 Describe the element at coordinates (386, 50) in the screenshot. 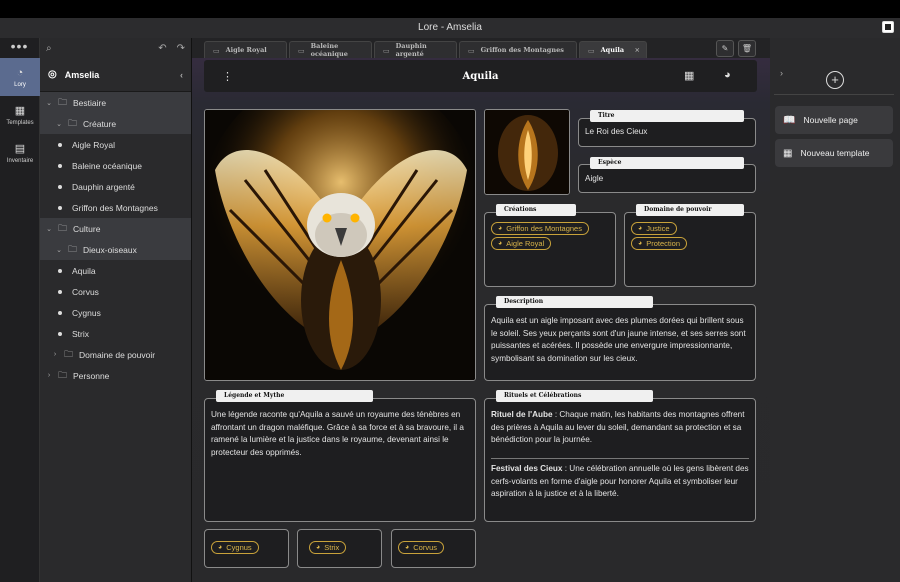

I see `page-icon: ▭` at that location.